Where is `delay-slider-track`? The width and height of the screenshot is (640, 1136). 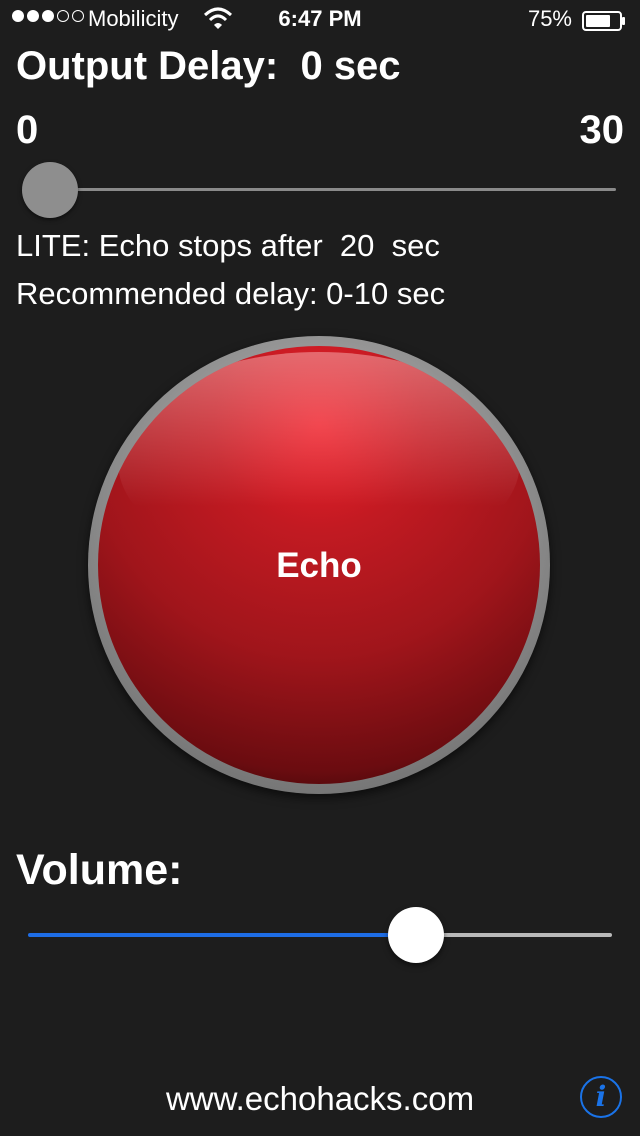
delay-slider-track is located at coordinates (333, 189).